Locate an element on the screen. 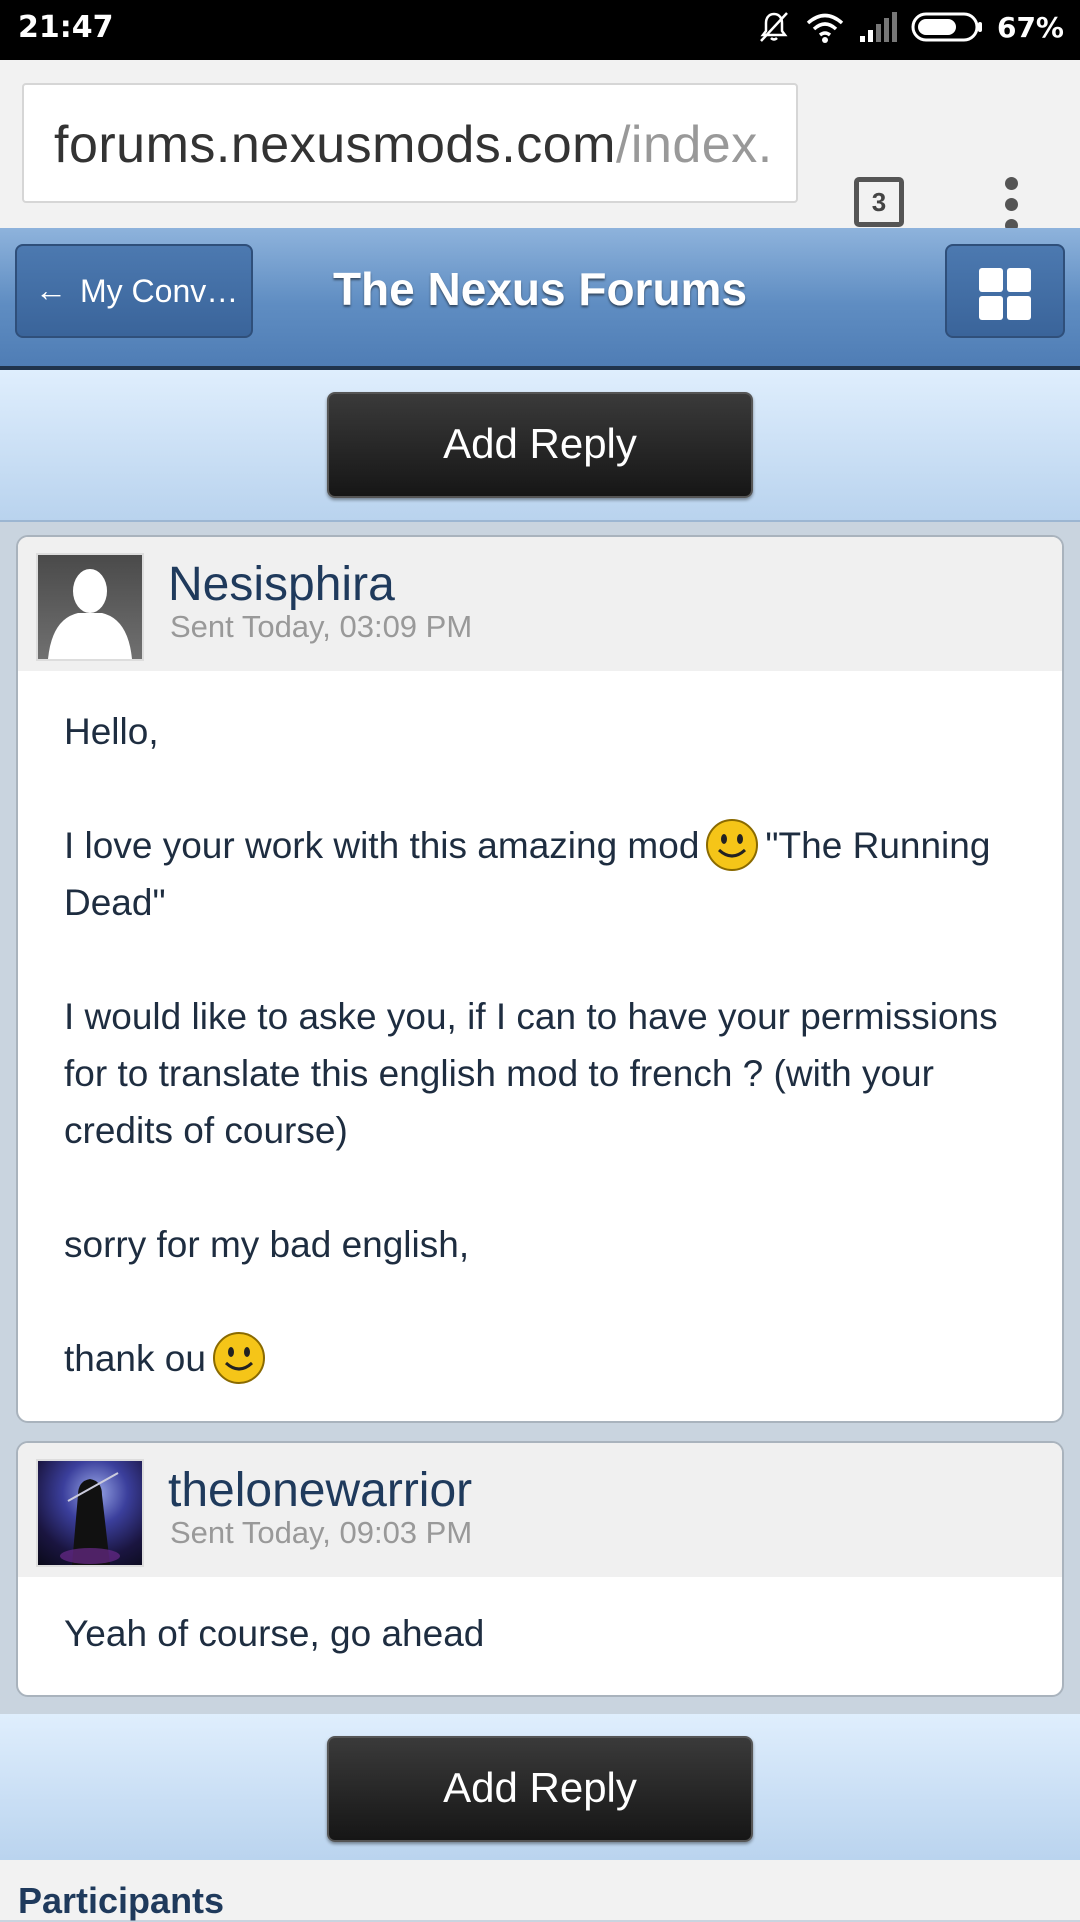 This screenshot has width=1080, height=1922. post-body: Yeah of course, go ahead is located at coordinates (540, 1634).